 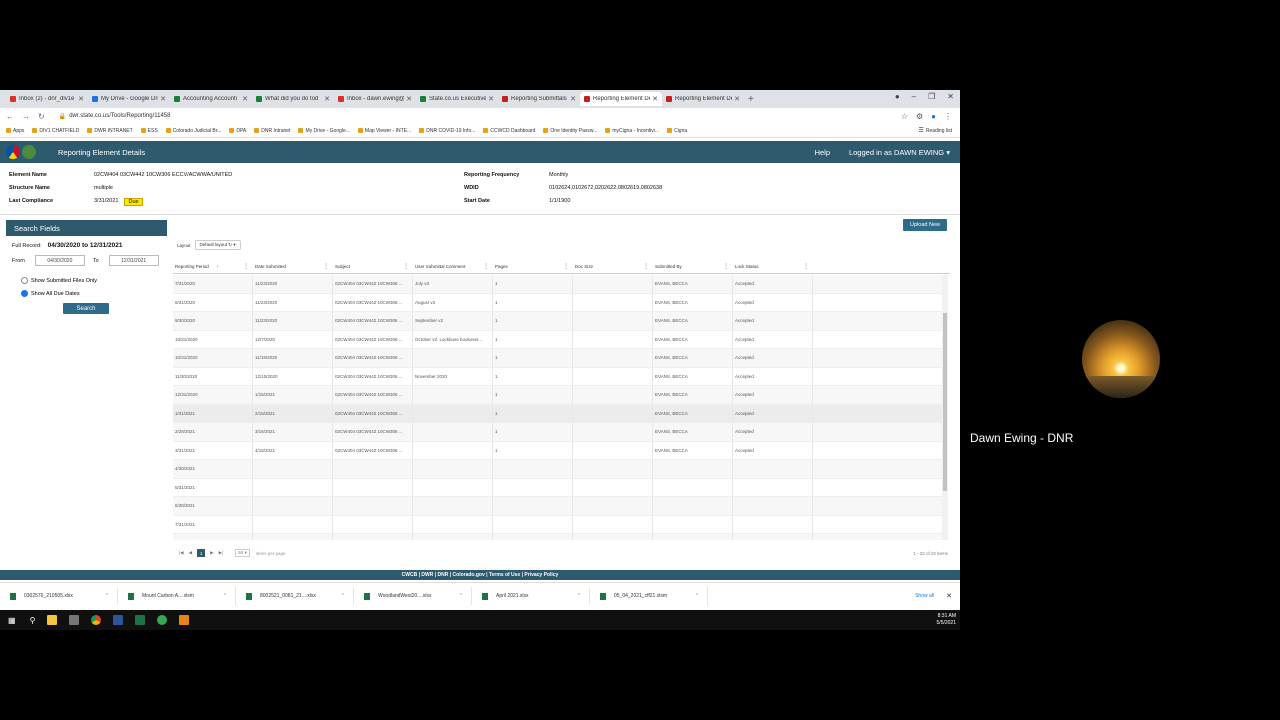 I want to click on star-icon: ☆, so click(x=904, y=116).